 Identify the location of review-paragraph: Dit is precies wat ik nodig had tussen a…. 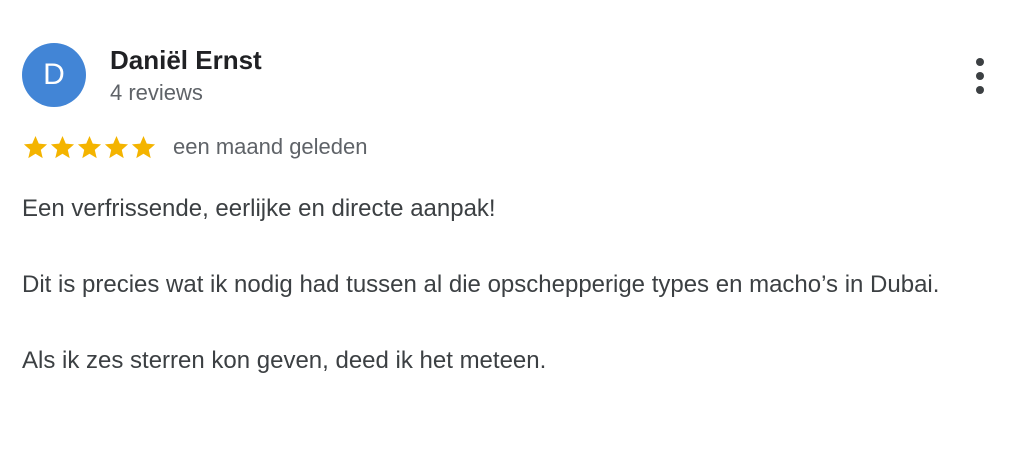
(481, 284).